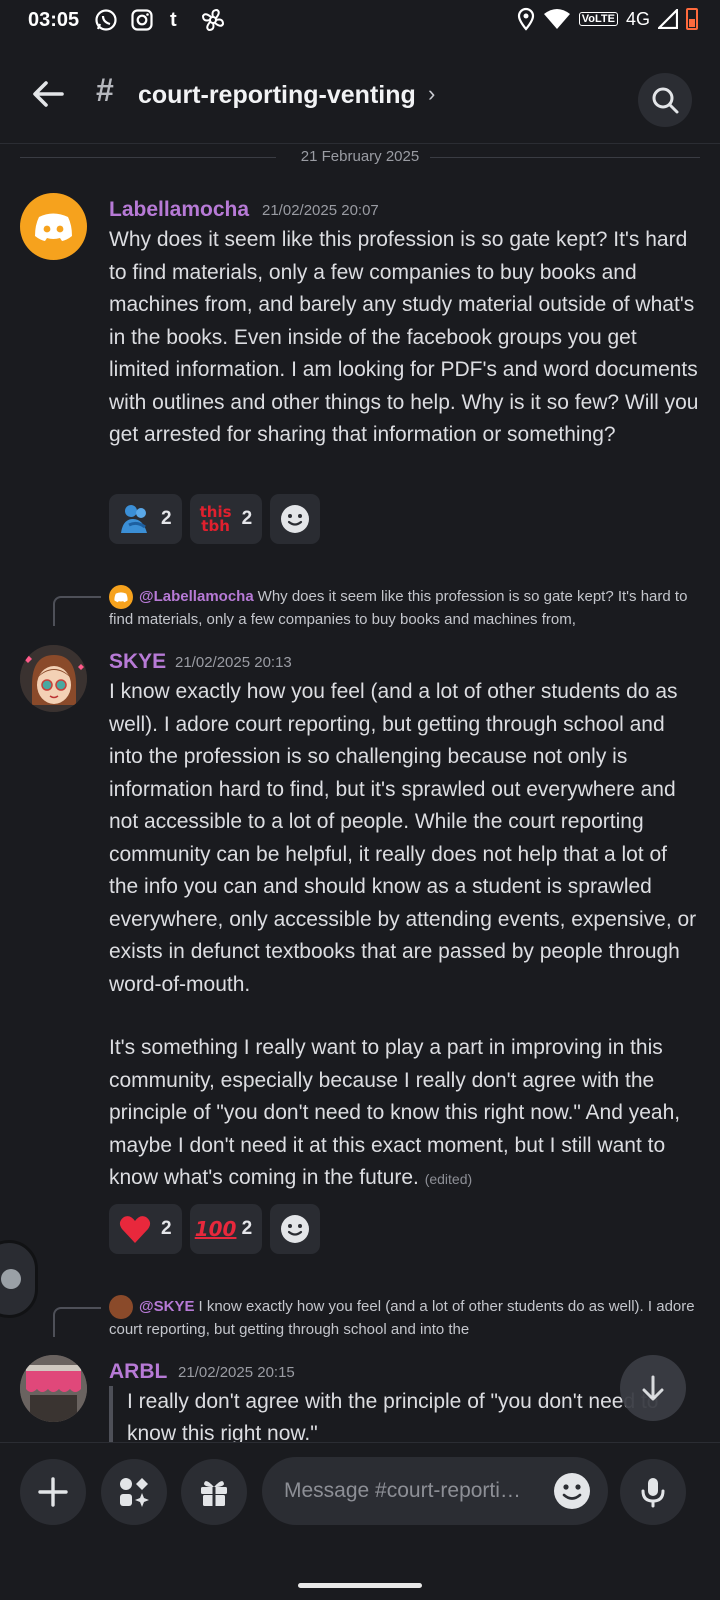  I want to click on apps-button, so click(134, 1492).